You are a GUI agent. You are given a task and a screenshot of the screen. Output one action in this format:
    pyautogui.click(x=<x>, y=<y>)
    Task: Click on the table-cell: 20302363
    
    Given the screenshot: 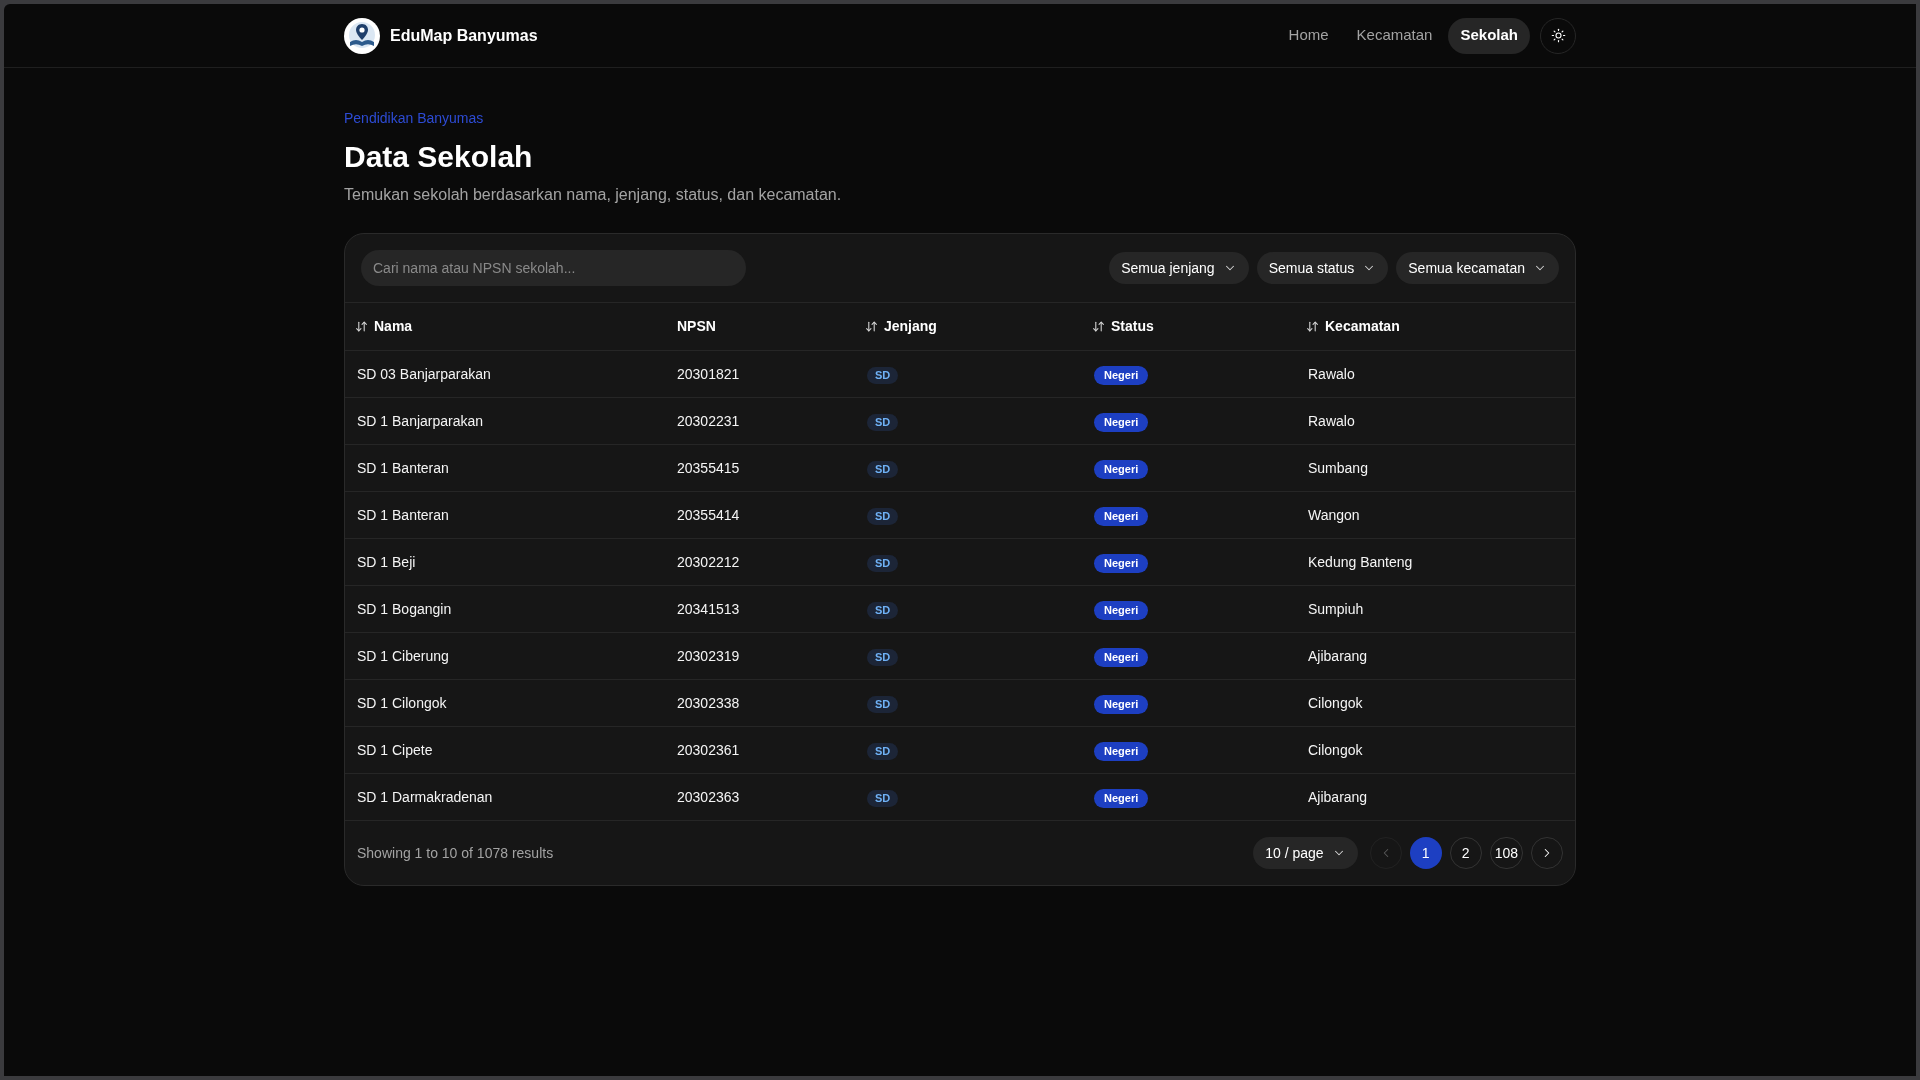 What is the action you would take?
    pyautogui.click(x=708, y=797)
    